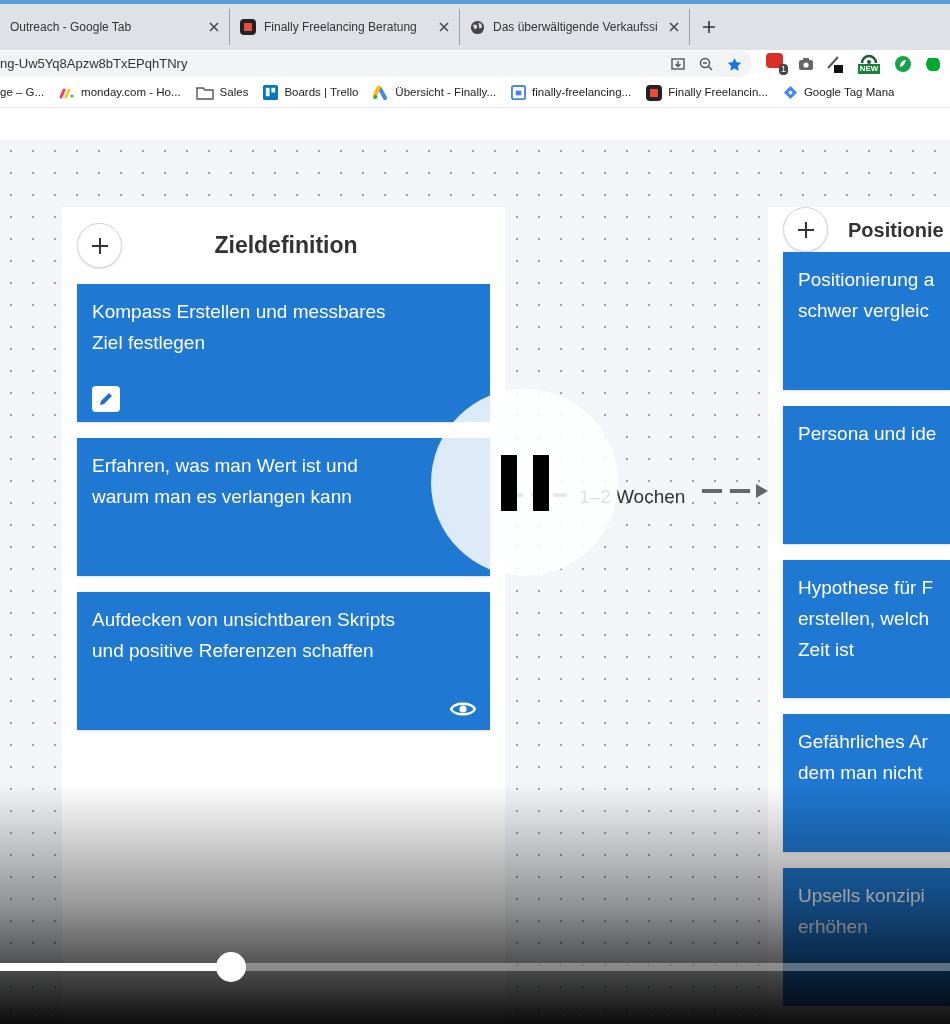 This screenshot has width=950, height=1024. Describe the element at coordinates (896, 230) in the screenshot. I see `column-title: Positionie` at that location.